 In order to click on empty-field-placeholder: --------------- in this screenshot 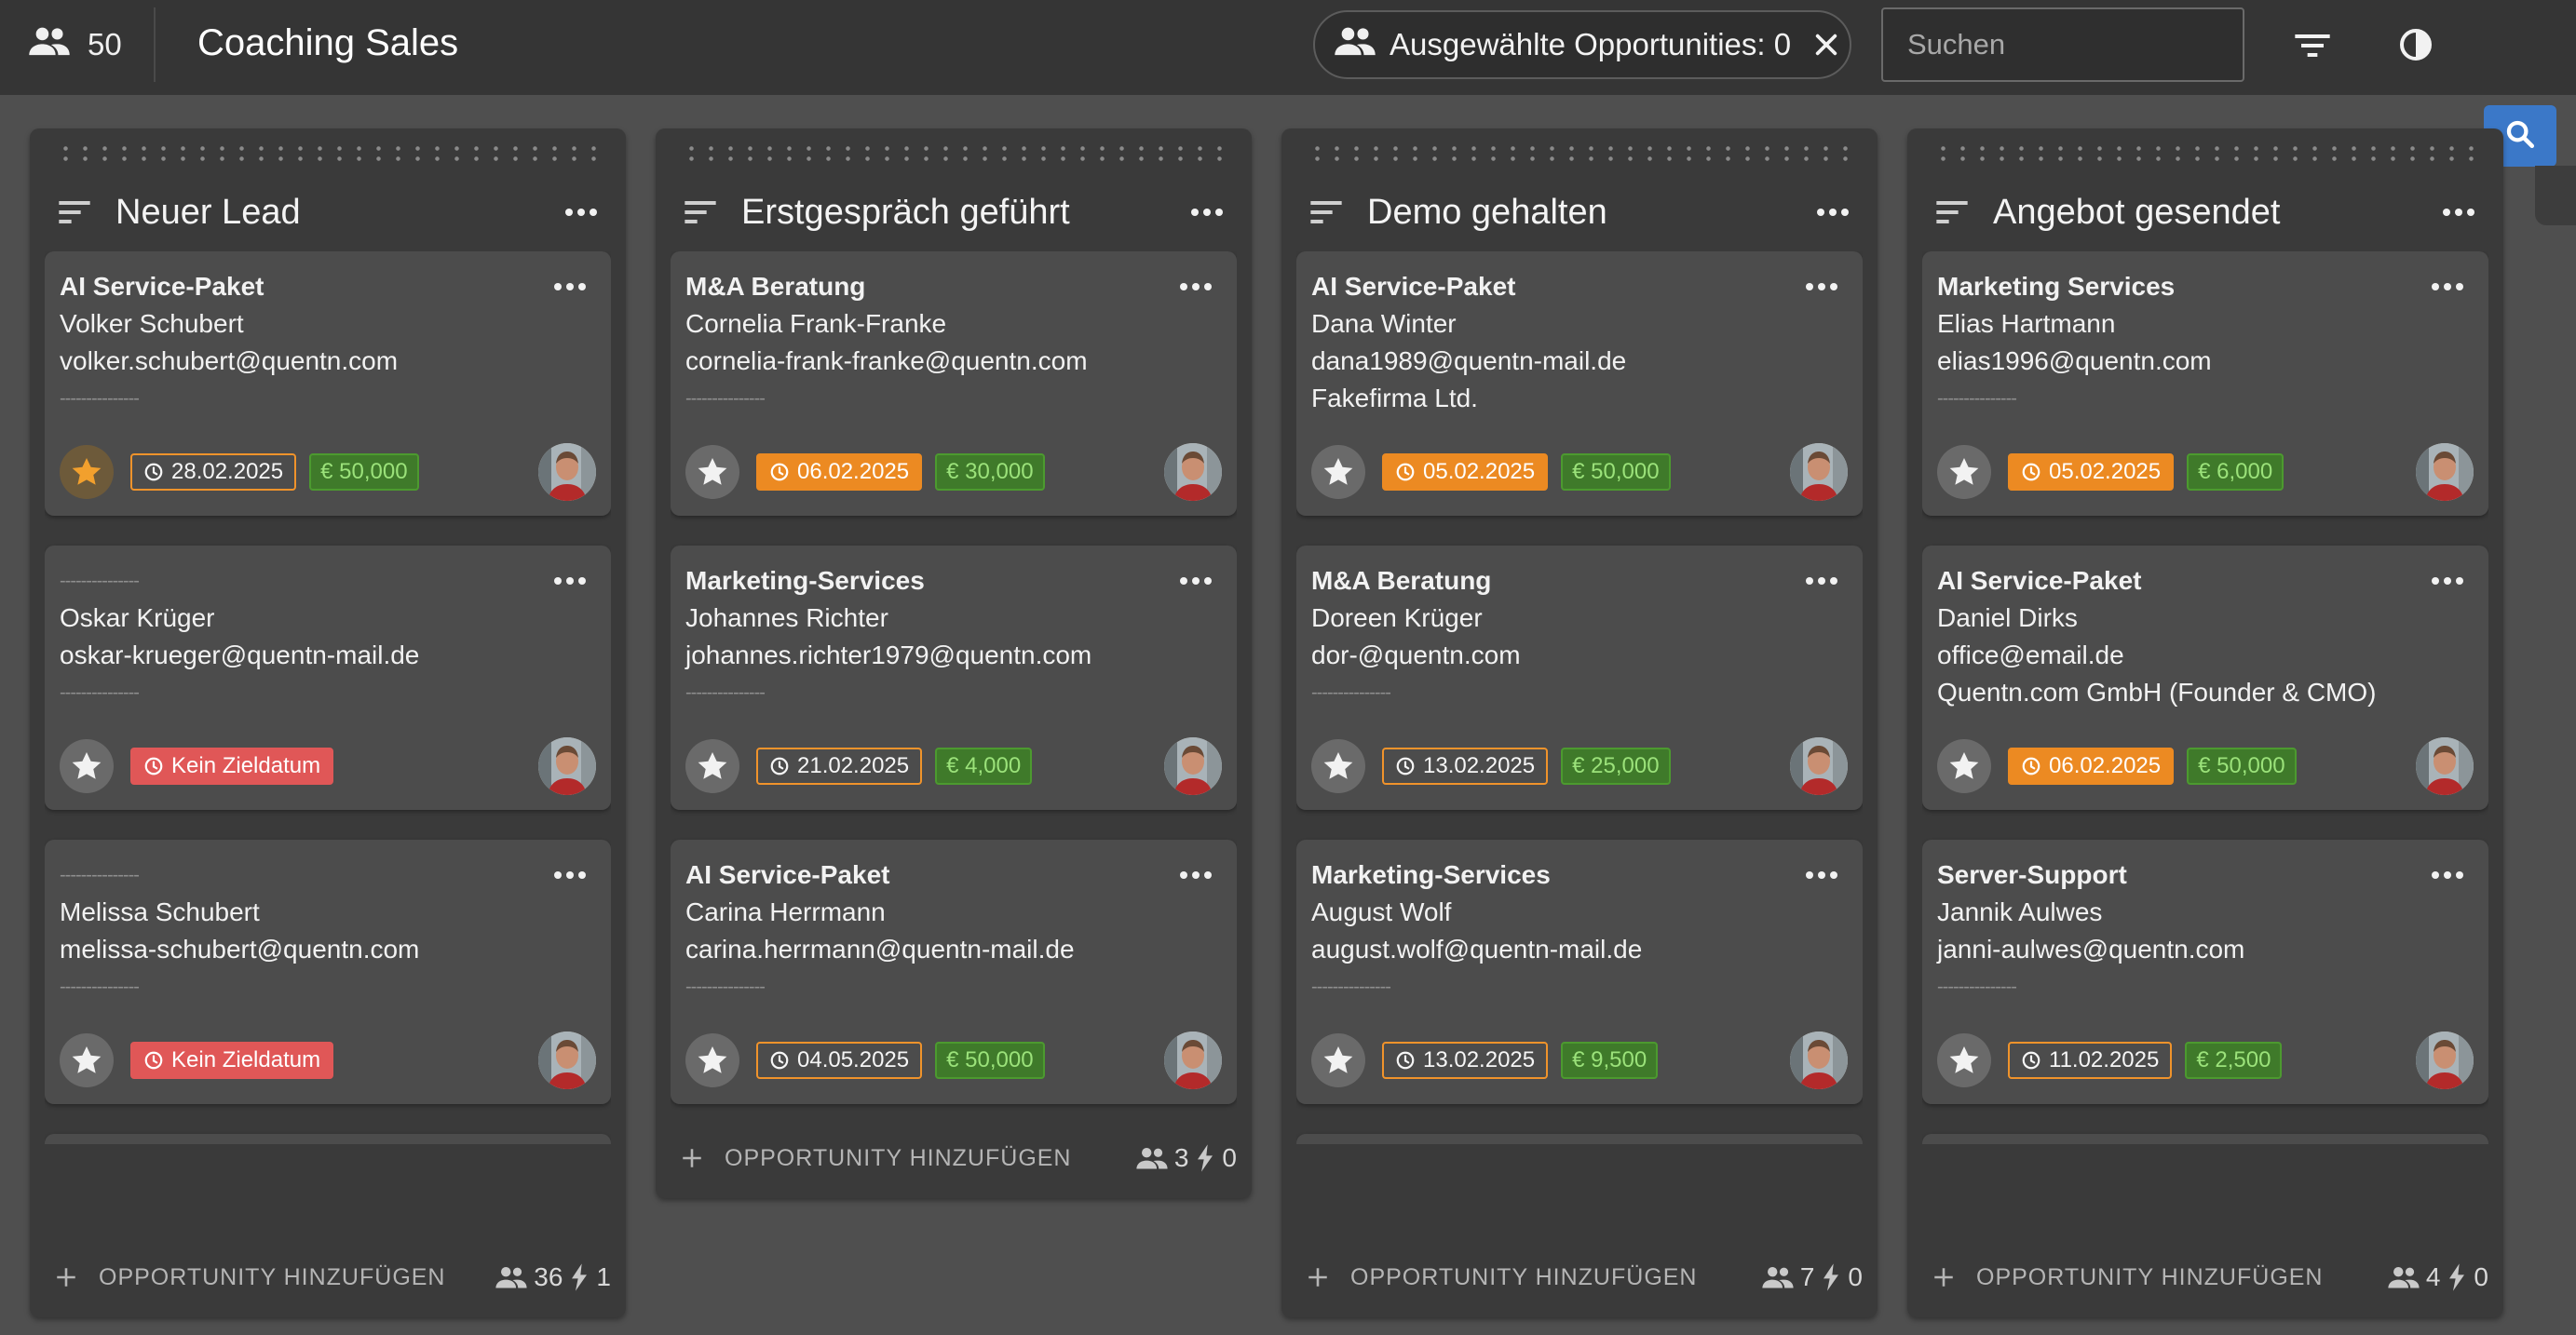, I will do `click(1351, 987)`.